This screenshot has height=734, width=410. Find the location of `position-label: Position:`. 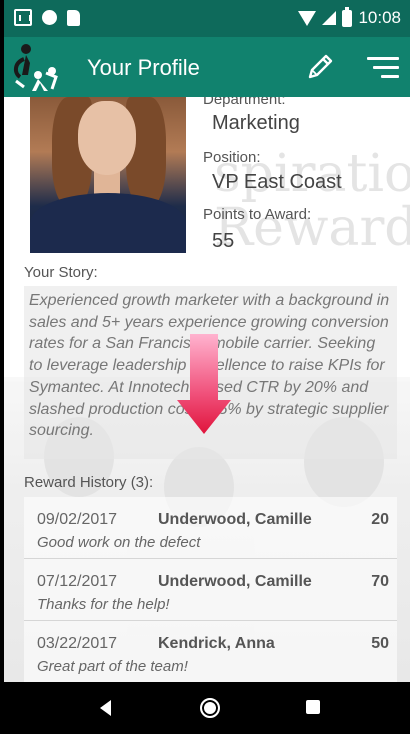

position-label: Position: is located at coordinates (232, 157).